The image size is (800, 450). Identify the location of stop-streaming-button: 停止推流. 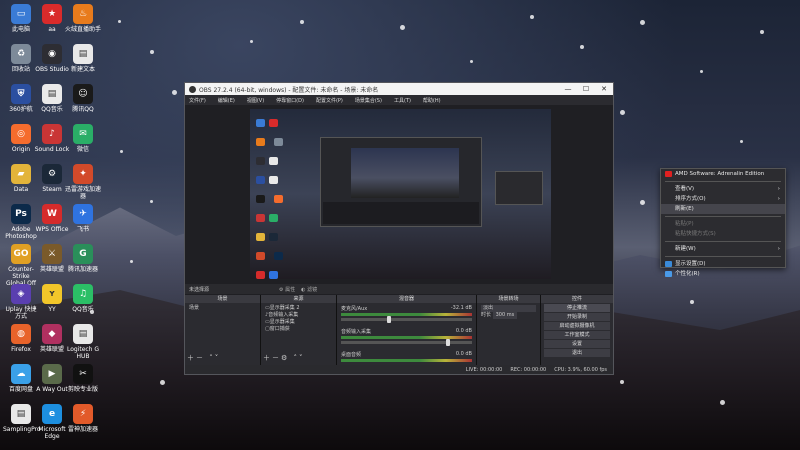
(577, 308).